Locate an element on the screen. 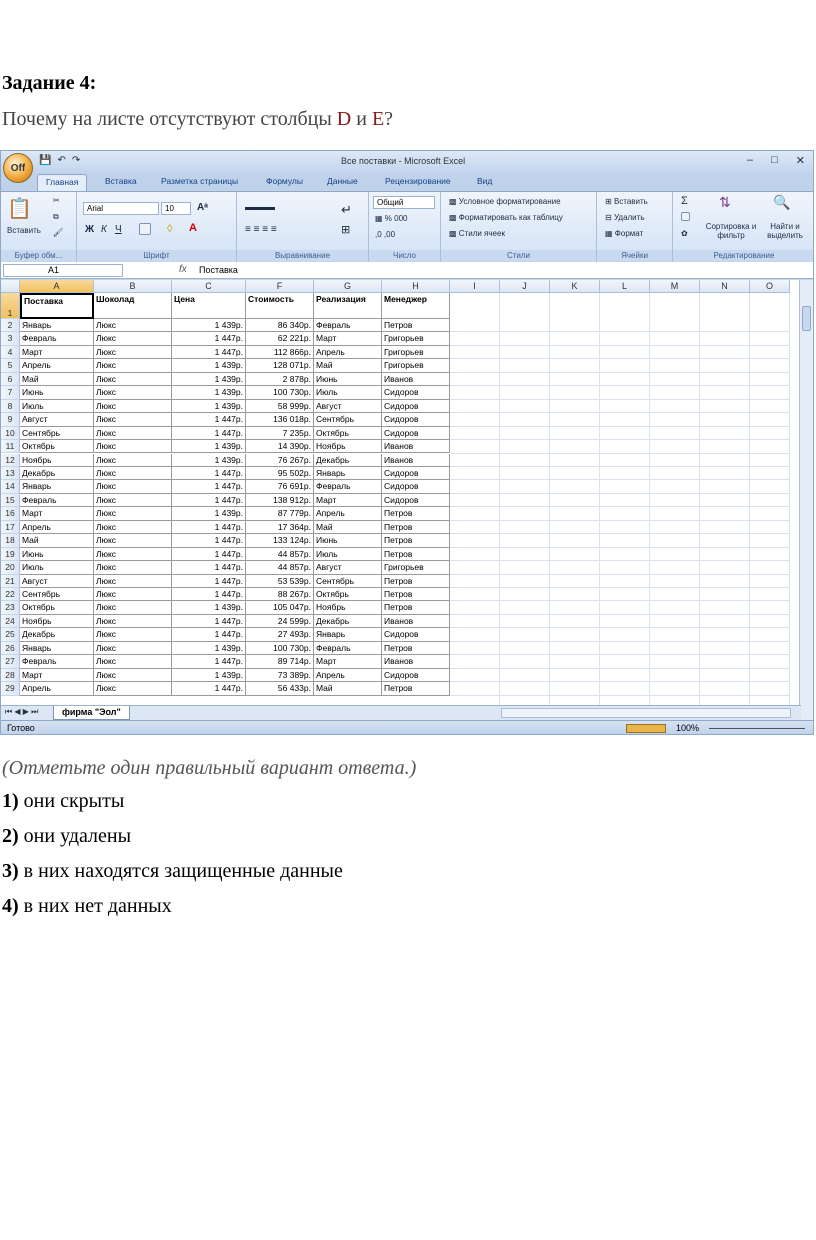 The width and height of the screenshot is (816, 1240). table-cell: 128 071р. is located at coordinates (280, 366).